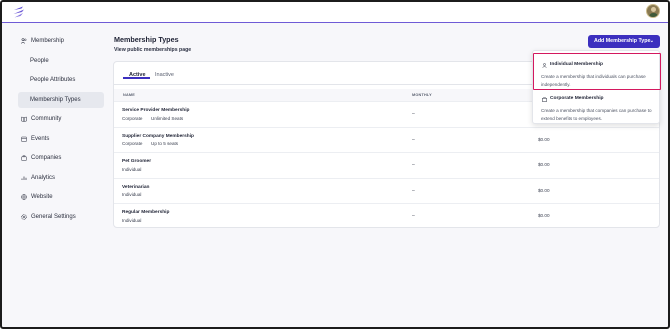 The height and width of the screenshot is (329, 670). Describe the element at coordinates (24, 41) in the screenshot. I see `people-icon` at that location.